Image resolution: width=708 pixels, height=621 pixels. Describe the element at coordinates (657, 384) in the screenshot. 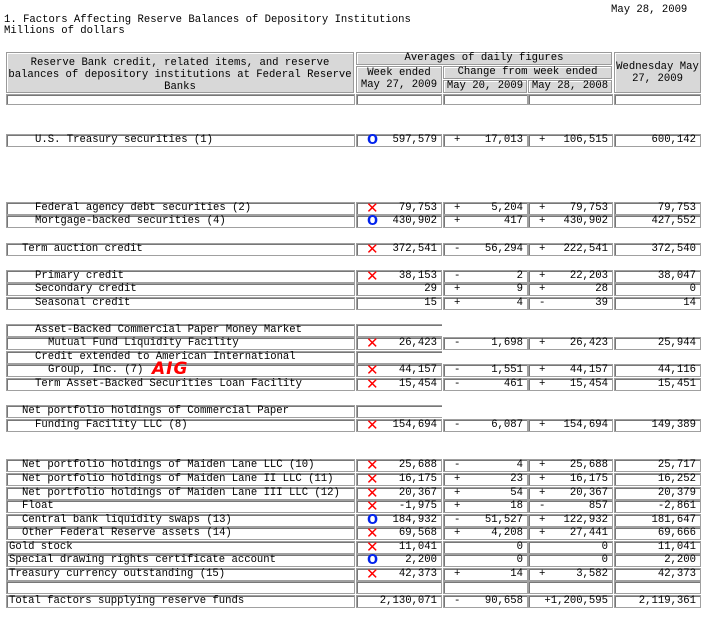

I see `wednesday-value: 15,451` at that location.